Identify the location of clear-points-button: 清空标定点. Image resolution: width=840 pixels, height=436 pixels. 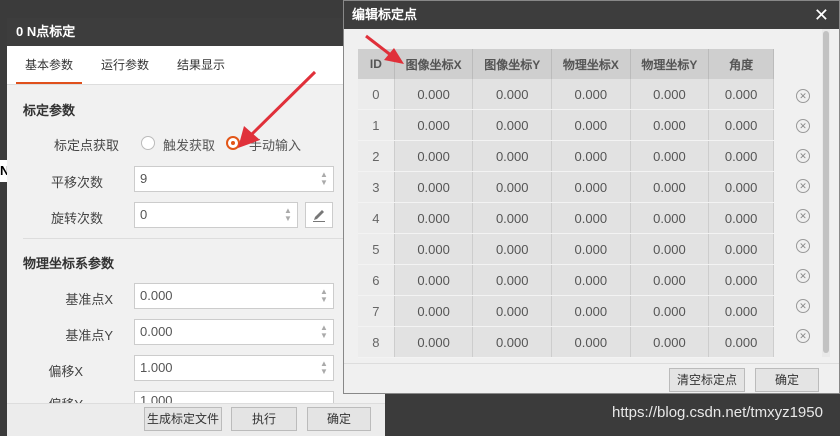
(707, 380).